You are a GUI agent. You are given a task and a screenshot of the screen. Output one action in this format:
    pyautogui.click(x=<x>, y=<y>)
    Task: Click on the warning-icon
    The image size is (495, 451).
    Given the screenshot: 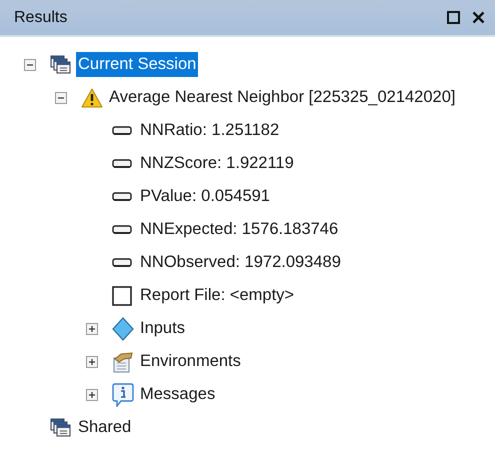 What is the action you would take?
    pyautogui.click(x=92, y=98)
    